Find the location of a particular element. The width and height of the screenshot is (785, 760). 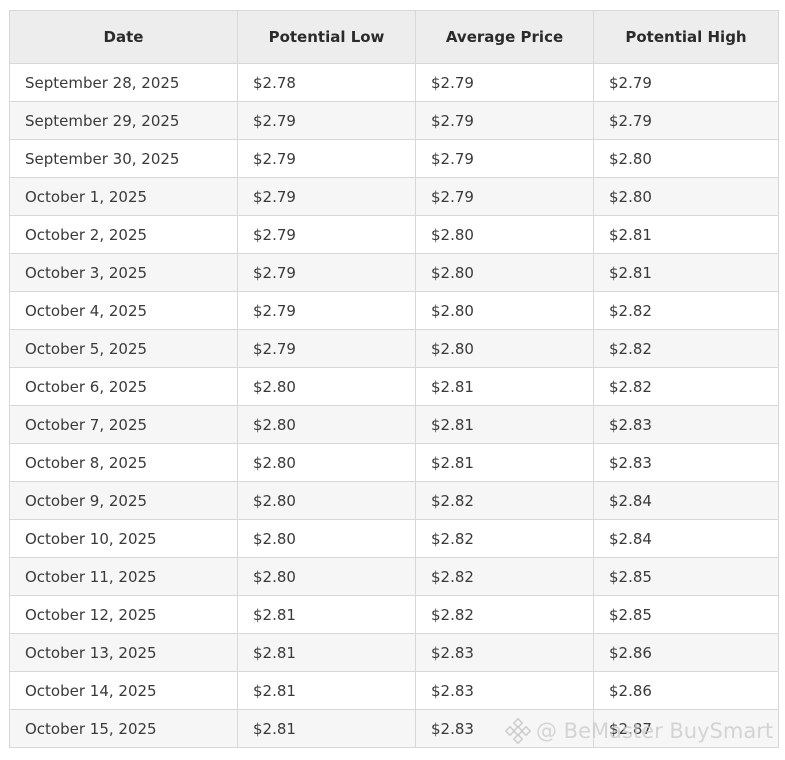

table-row: October 6, 2025 $2.80 $2.81 $2.82 is located at coordinates (394, 386).